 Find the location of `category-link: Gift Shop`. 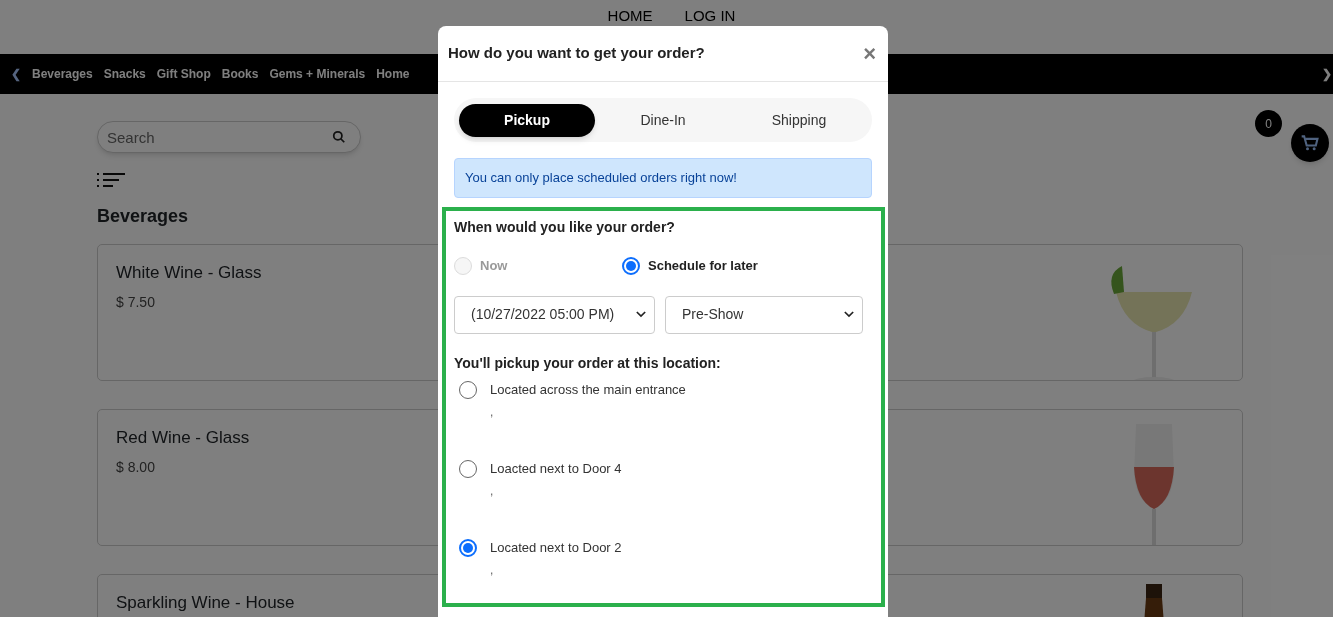

category-link: Gift Shop is located at coordinates (183, 74).